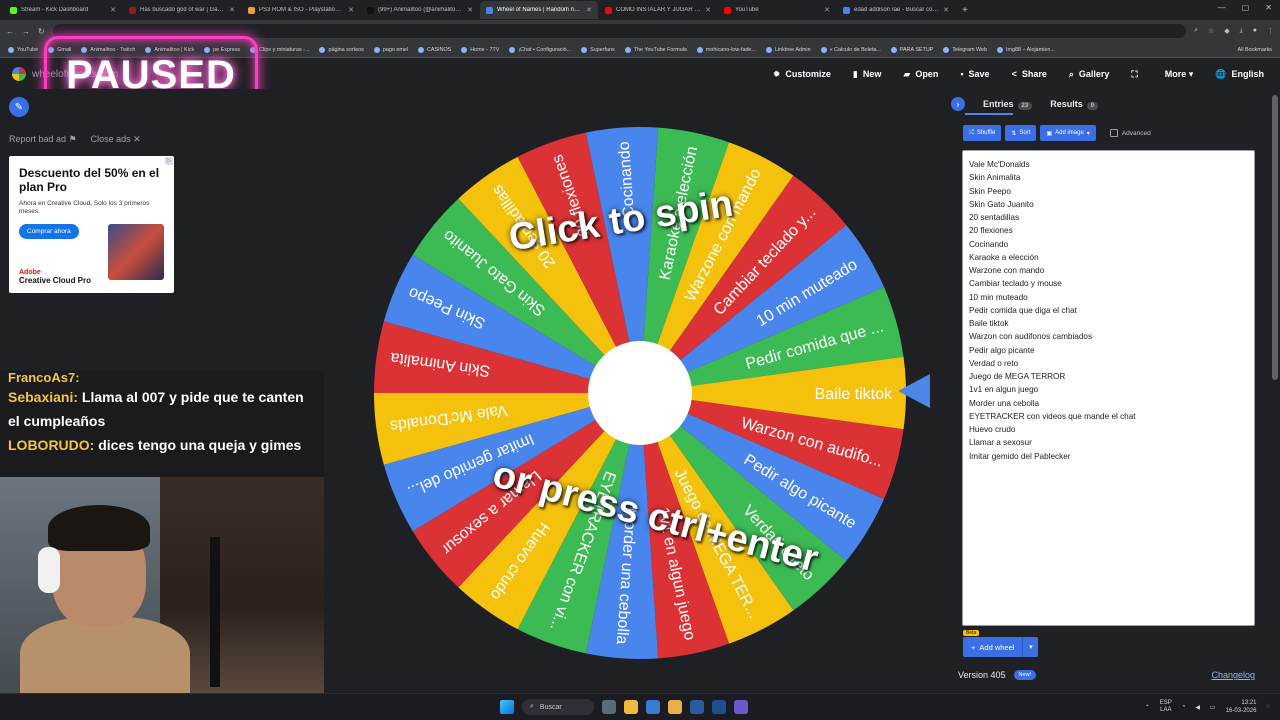 This screenshot has height=720, width=1280. I want to click on entry-line: Verdad o reto, so click(1108, 363).